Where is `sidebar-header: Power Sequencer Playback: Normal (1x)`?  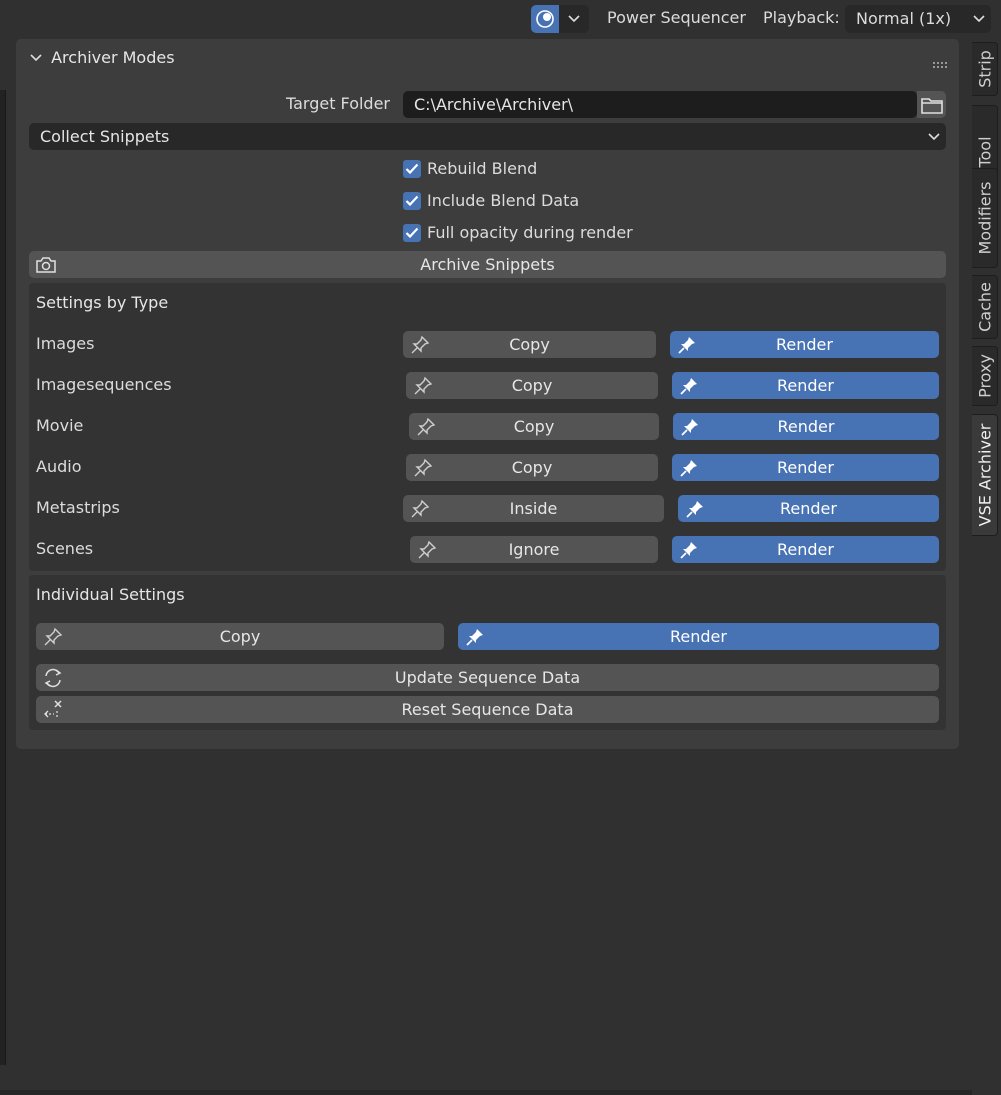
sidebar-header: Power Sequencer Playback: Normal (1x) is located at coordinates (500, 19).